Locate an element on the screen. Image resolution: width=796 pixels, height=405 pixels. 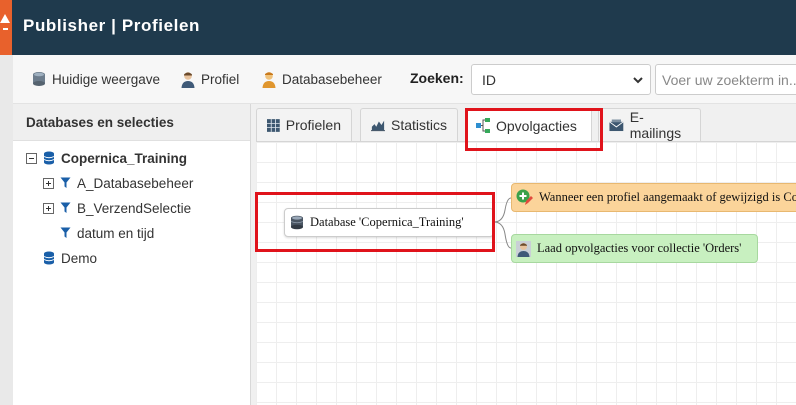
chevron-down-icon is located at coordinates (638, 80).